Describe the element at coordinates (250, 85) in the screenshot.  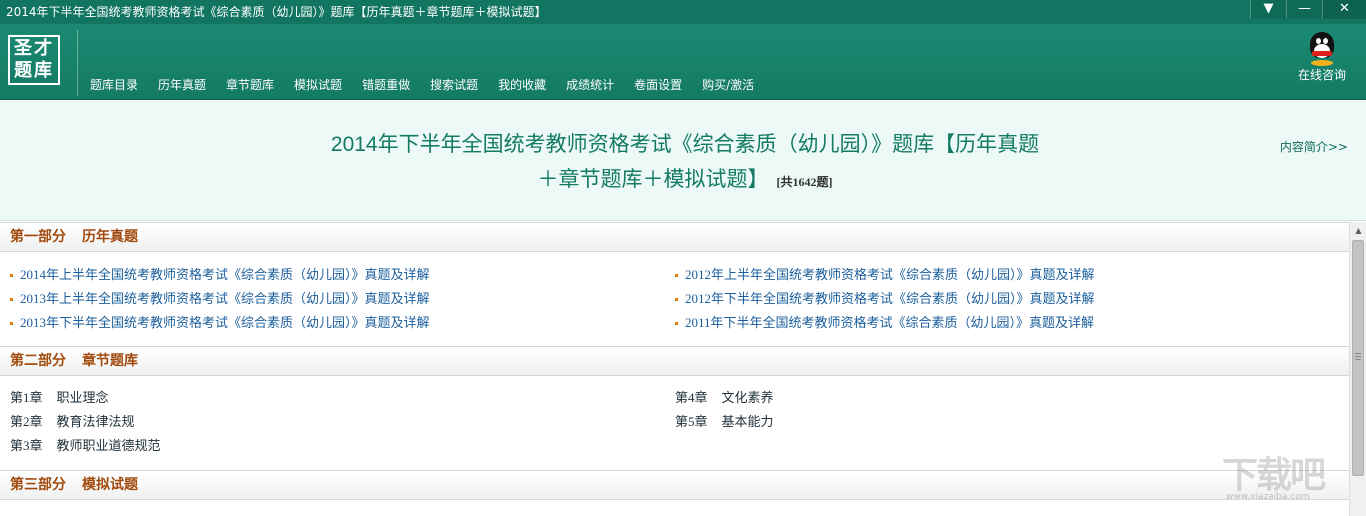
I see `nav-item-chapter-bank: 章节题库` at that location.